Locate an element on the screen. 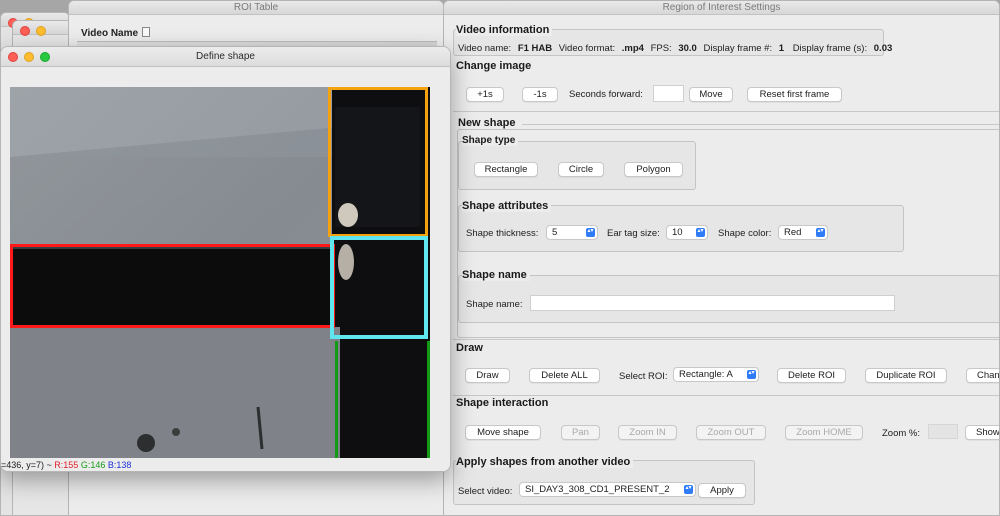 The image size is (1000, 516). pixel-info-status: =436, y=7) ~ R:155 G:146 B:138 is located at coordinates (225, 464).